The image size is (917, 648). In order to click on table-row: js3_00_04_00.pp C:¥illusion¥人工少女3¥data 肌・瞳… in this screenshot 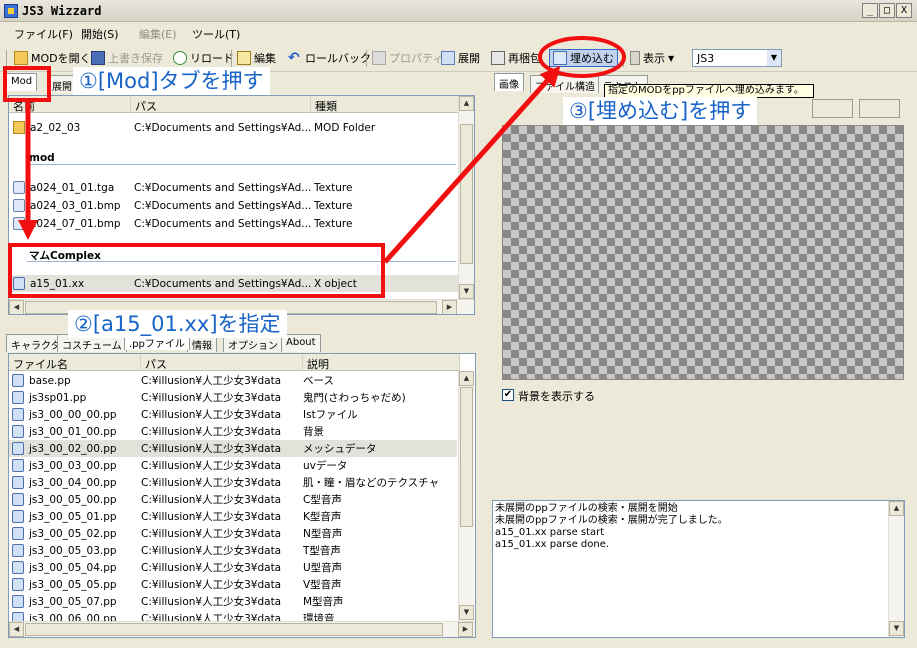, I will do `click(233, 482)`.